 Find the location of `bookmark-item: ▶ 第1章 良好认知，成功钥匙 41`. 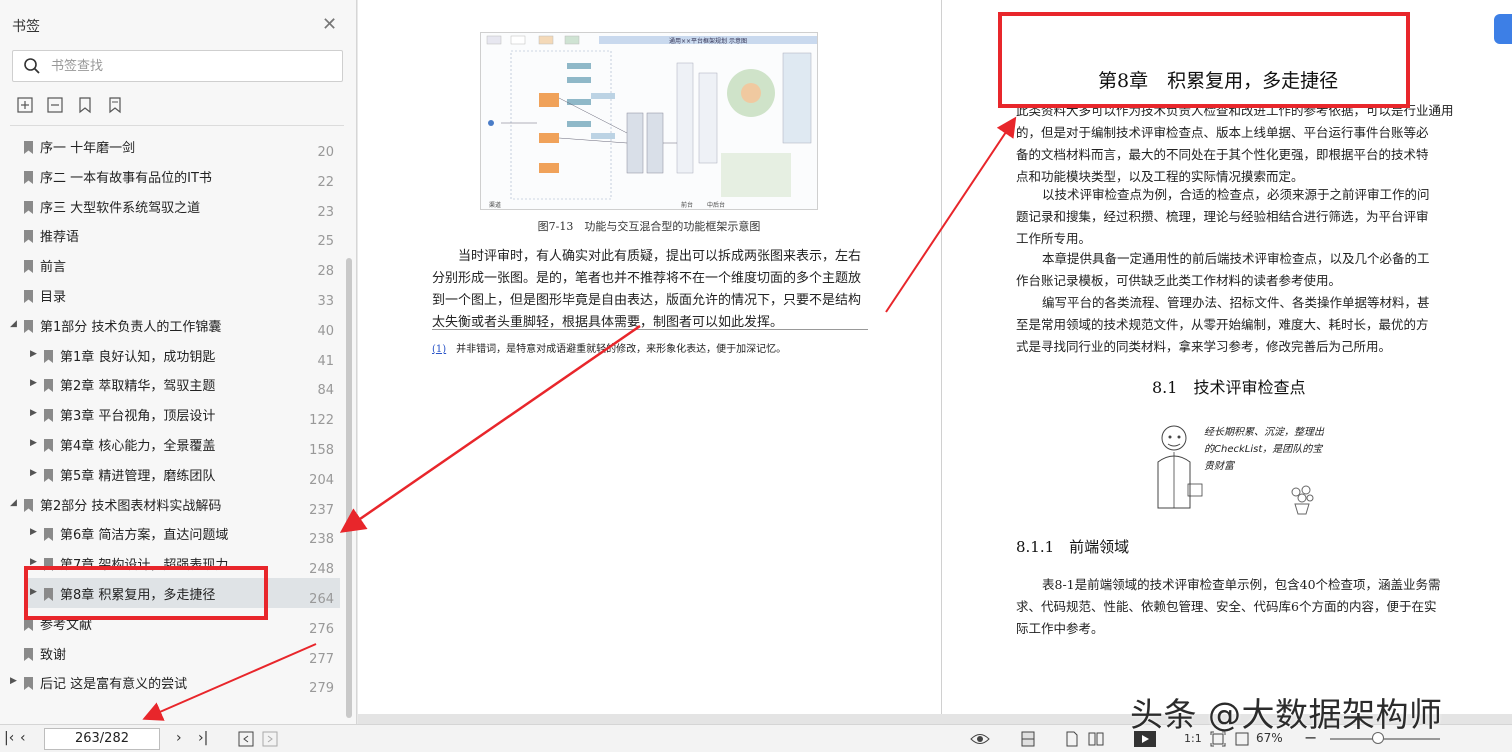

bookmark-item: ▶ 第1章 良好认知，成功钥匙 41 is located at coordinates (170, 355).